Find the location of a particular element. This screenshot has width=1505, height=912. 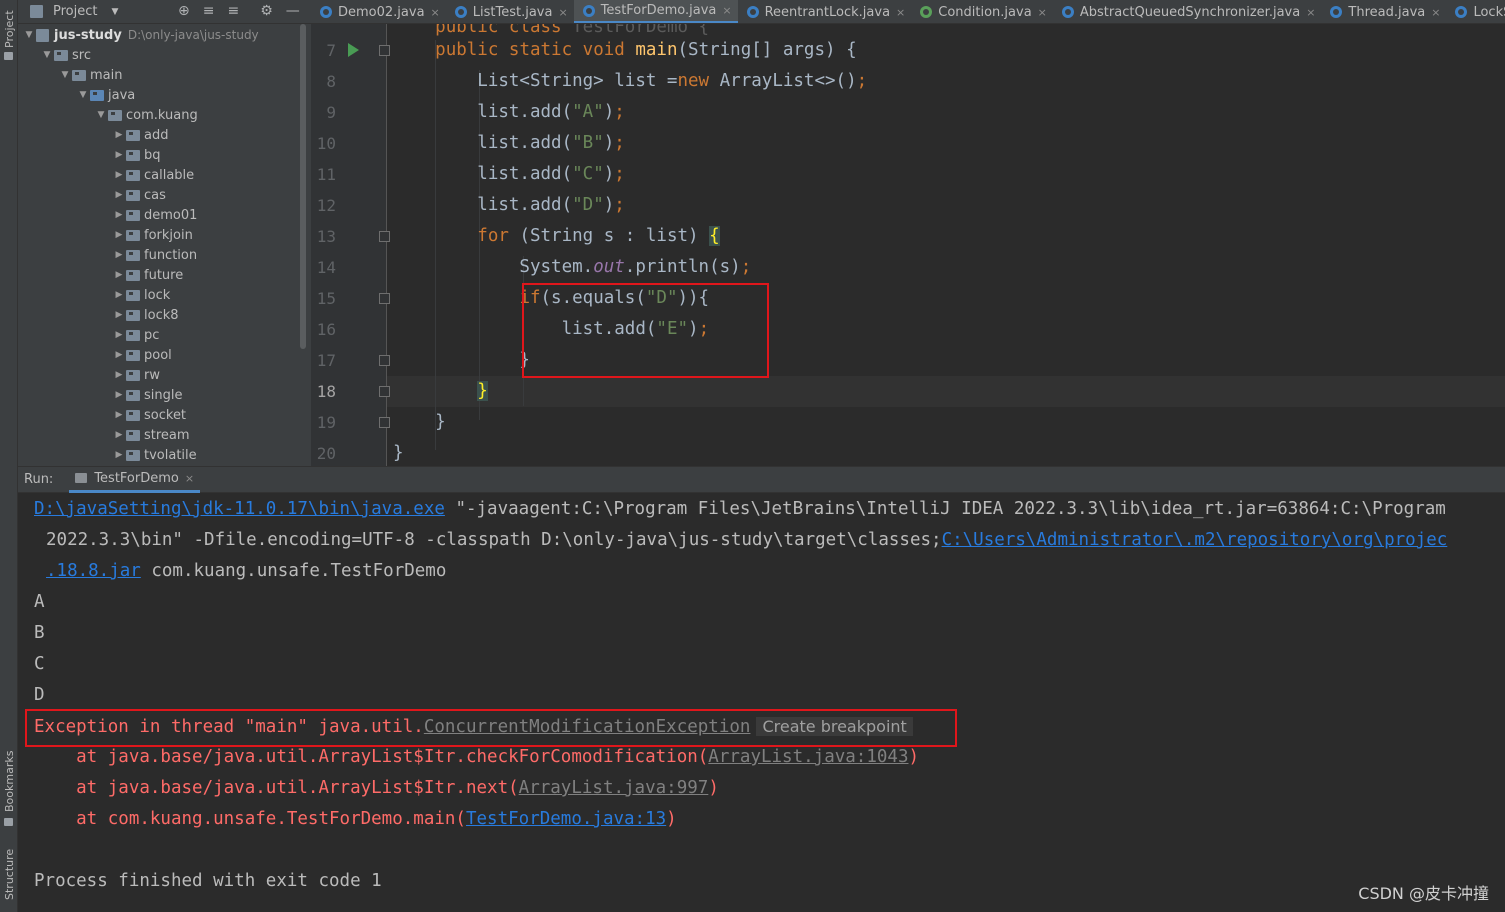

tree-root-jus-study: ▼ jus-study D:\only-java\jus-study is located at coordinates (140, 35).